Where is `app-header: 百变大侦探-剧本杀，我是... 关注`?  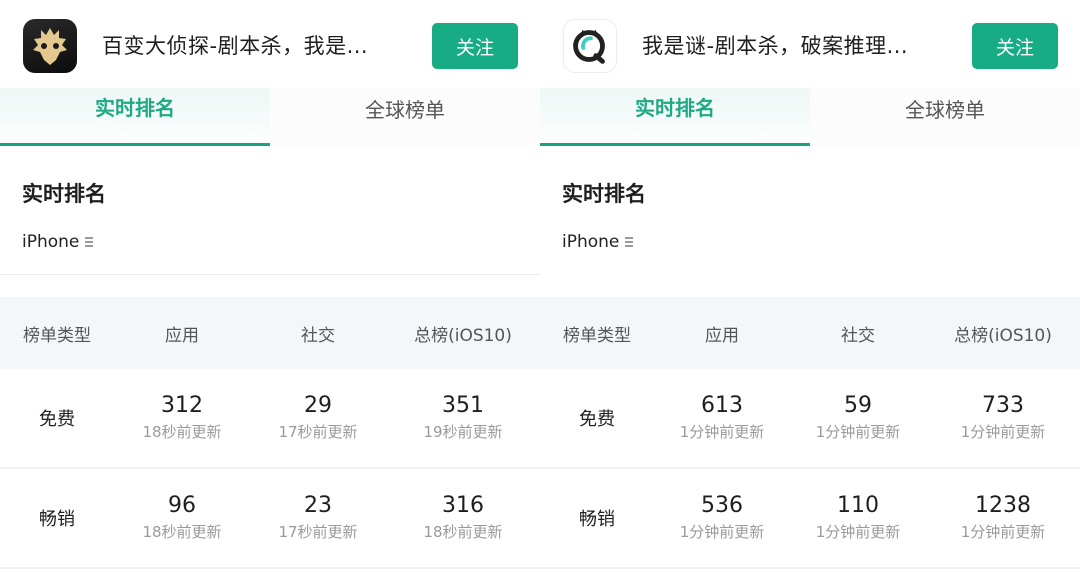
app-header: 百变大侦探-剧本杀，我是... 关注 is located at coordinates (270, 44).